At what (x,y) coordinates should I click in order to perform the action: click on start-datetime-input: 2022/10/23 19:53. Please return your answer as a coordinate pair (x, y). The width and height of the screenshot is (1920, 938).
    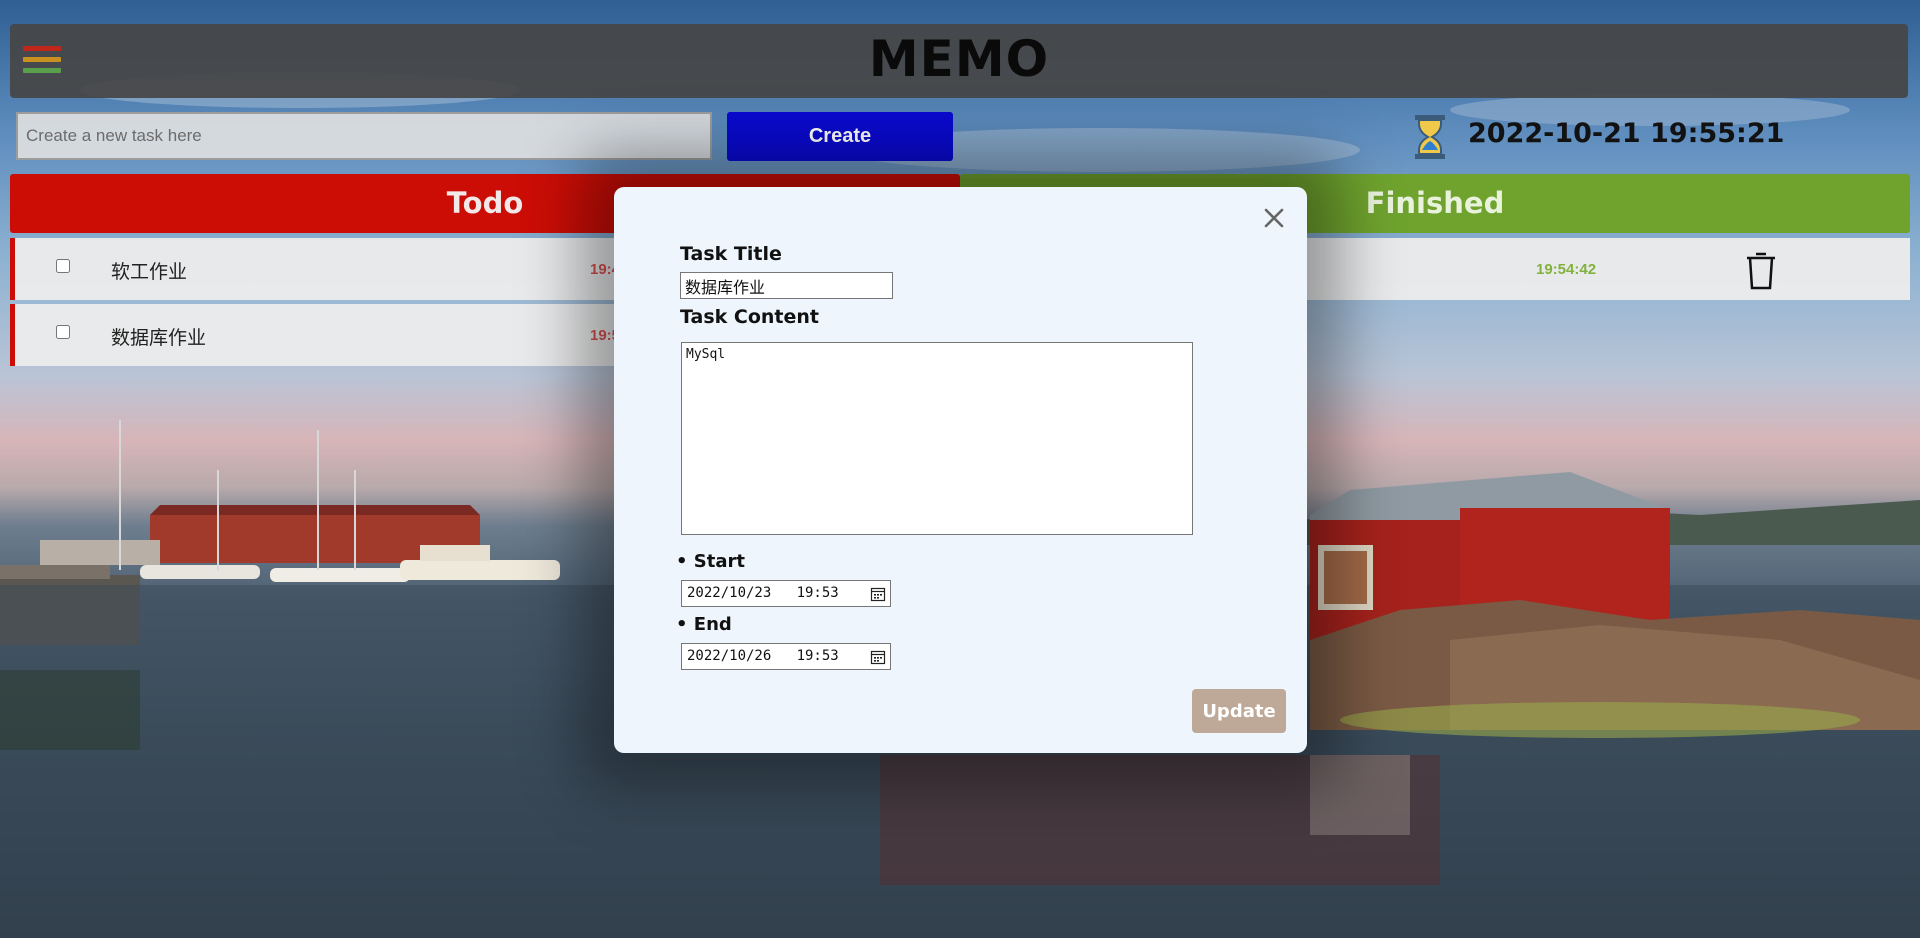
    Looking at the image, I should click on (786, 593).